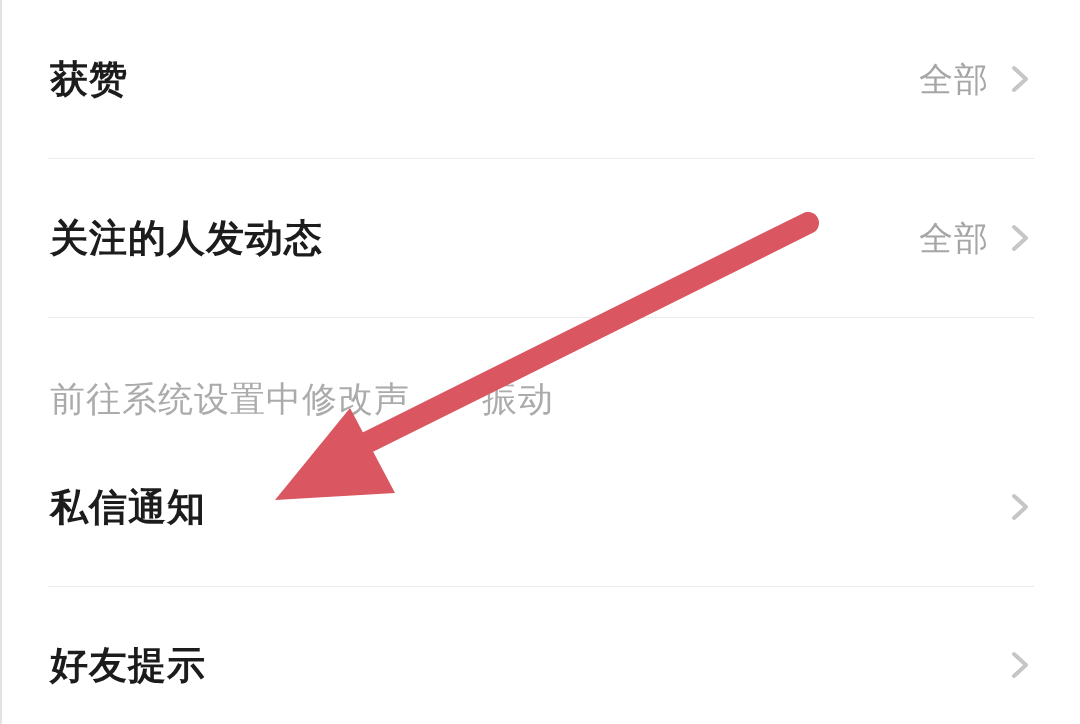 Image resolution: width=1080 pixels, height=724 pixels. What do you see at coordinates (186, 238) in the screenshot?
I see `setting-label: 关注的人发动态` at bounding box center [186, 238].